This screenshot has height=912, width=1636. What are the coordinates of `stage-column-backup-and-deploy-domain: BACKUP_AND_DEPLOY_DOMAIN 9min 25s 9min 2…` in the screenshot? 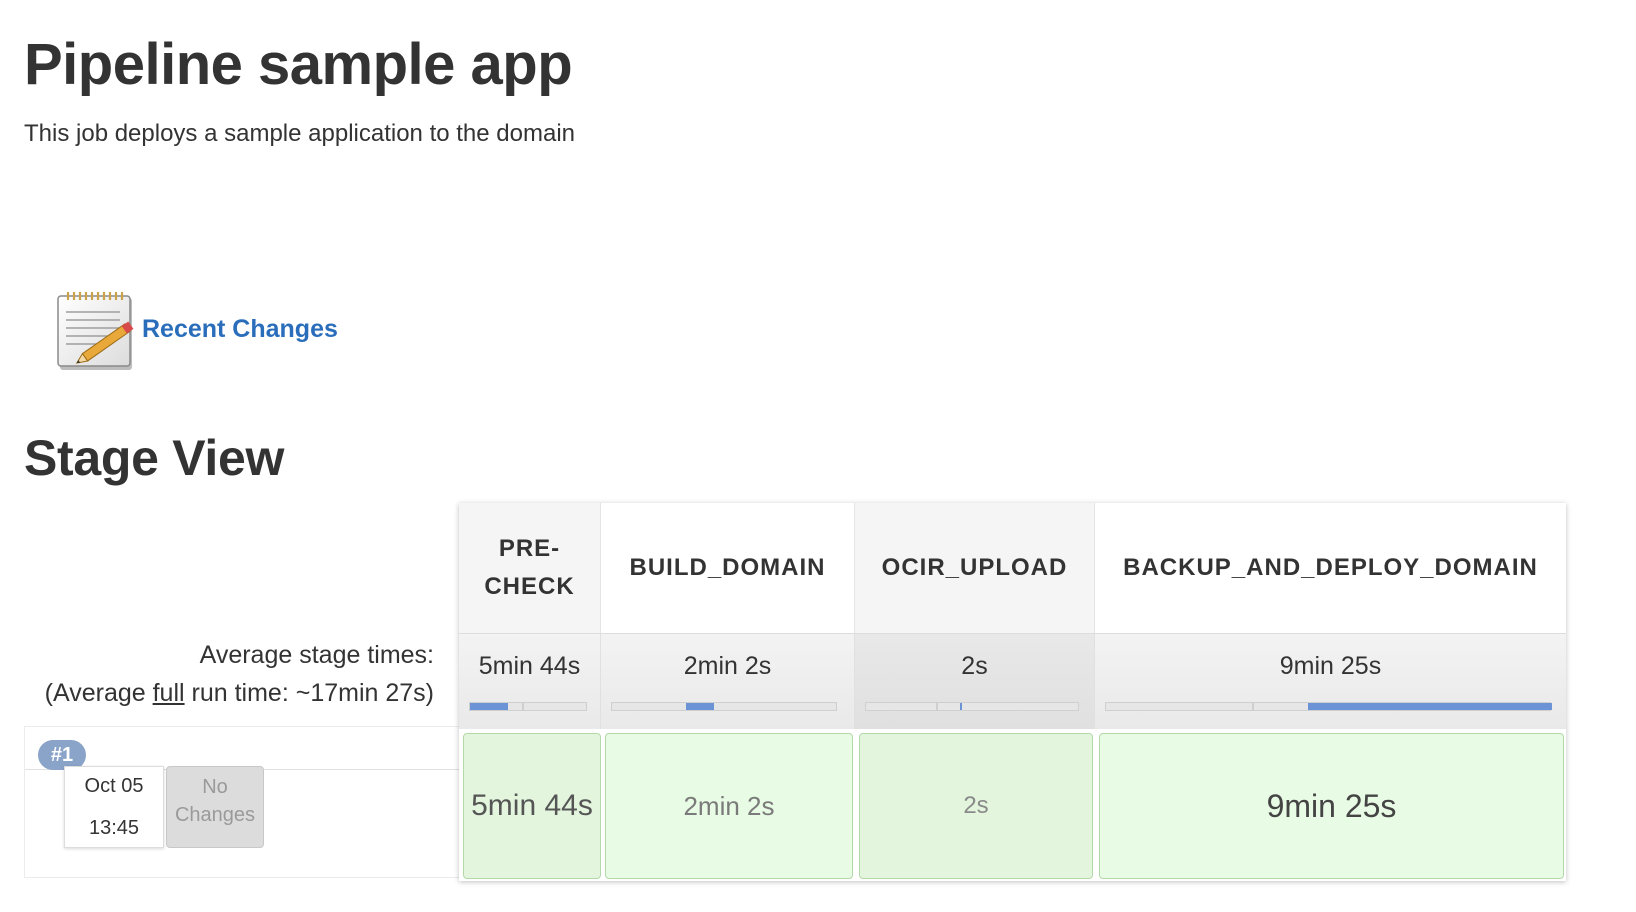 It's located at (1330, 692).